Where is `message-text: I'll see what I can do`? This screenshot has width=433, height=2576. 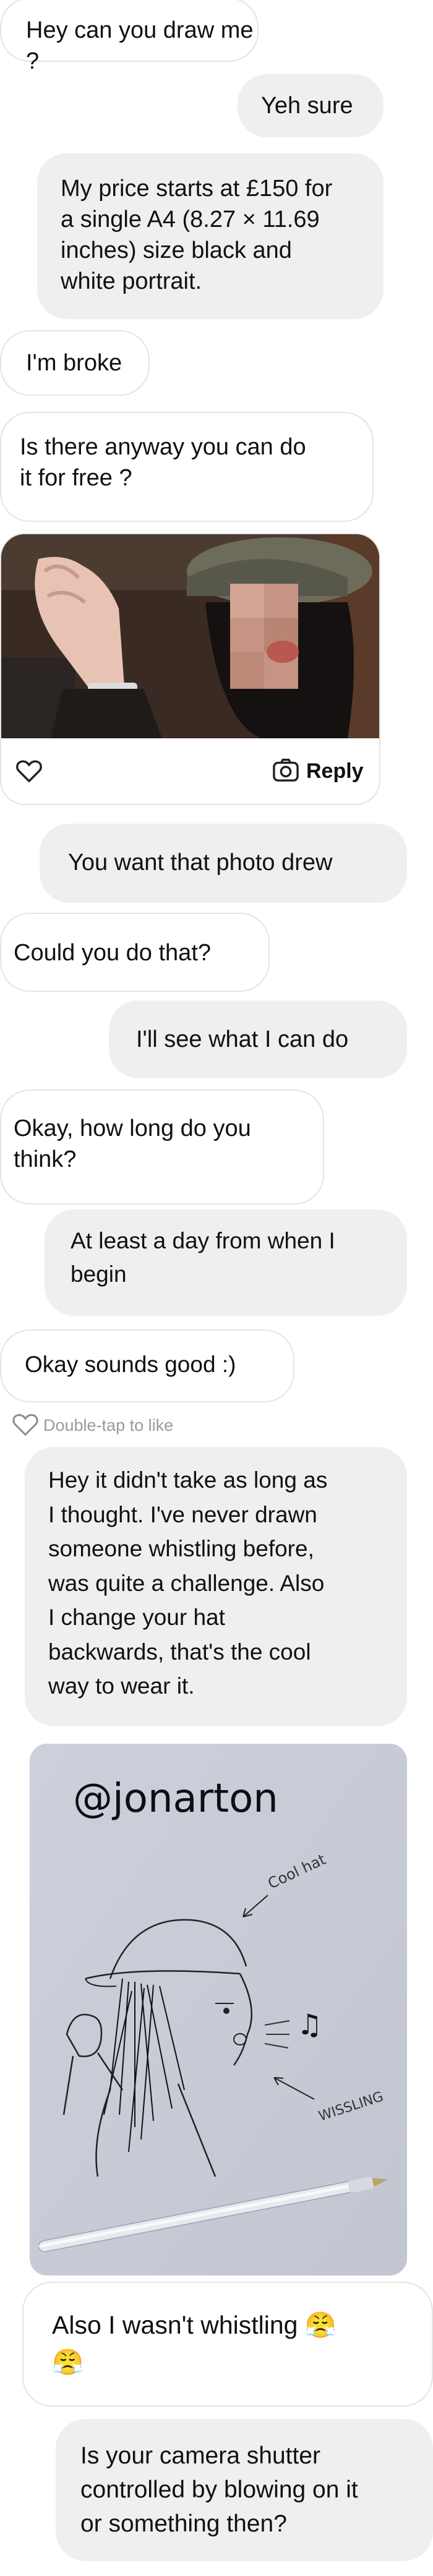 message-text: I'll see what I can do is located at coordinates (242, 1039).